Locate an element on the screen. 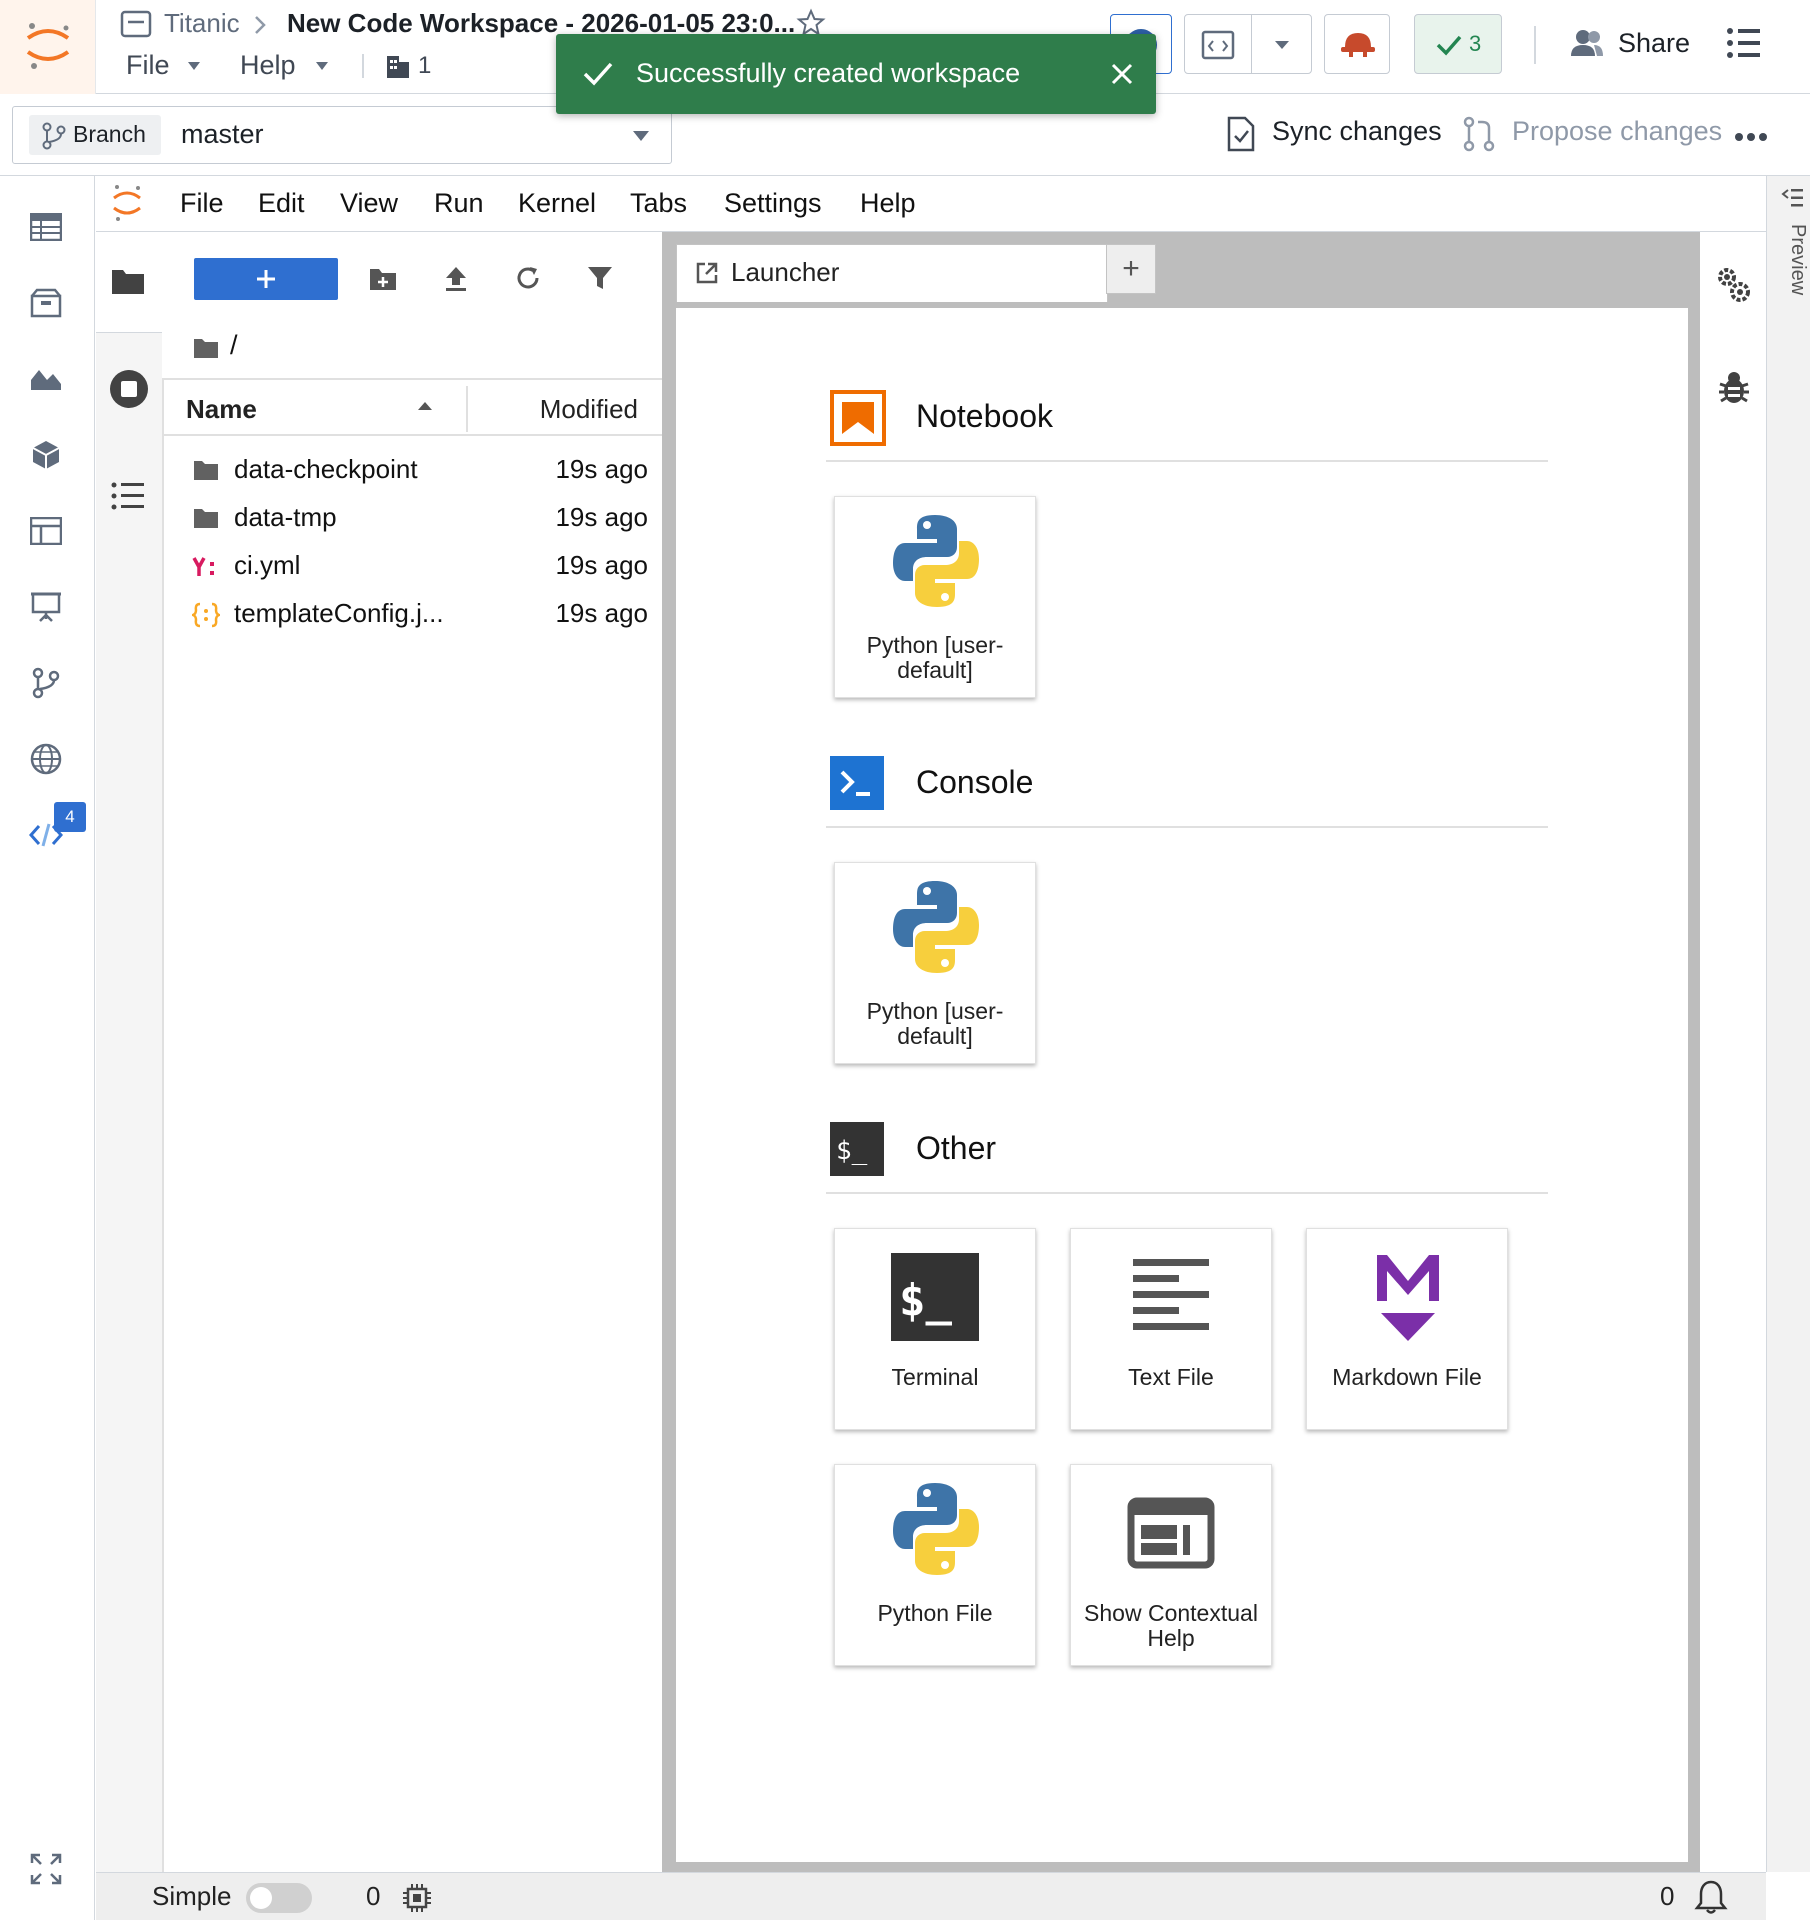  header-menu-help: Help is located at coordinates (268, 65).